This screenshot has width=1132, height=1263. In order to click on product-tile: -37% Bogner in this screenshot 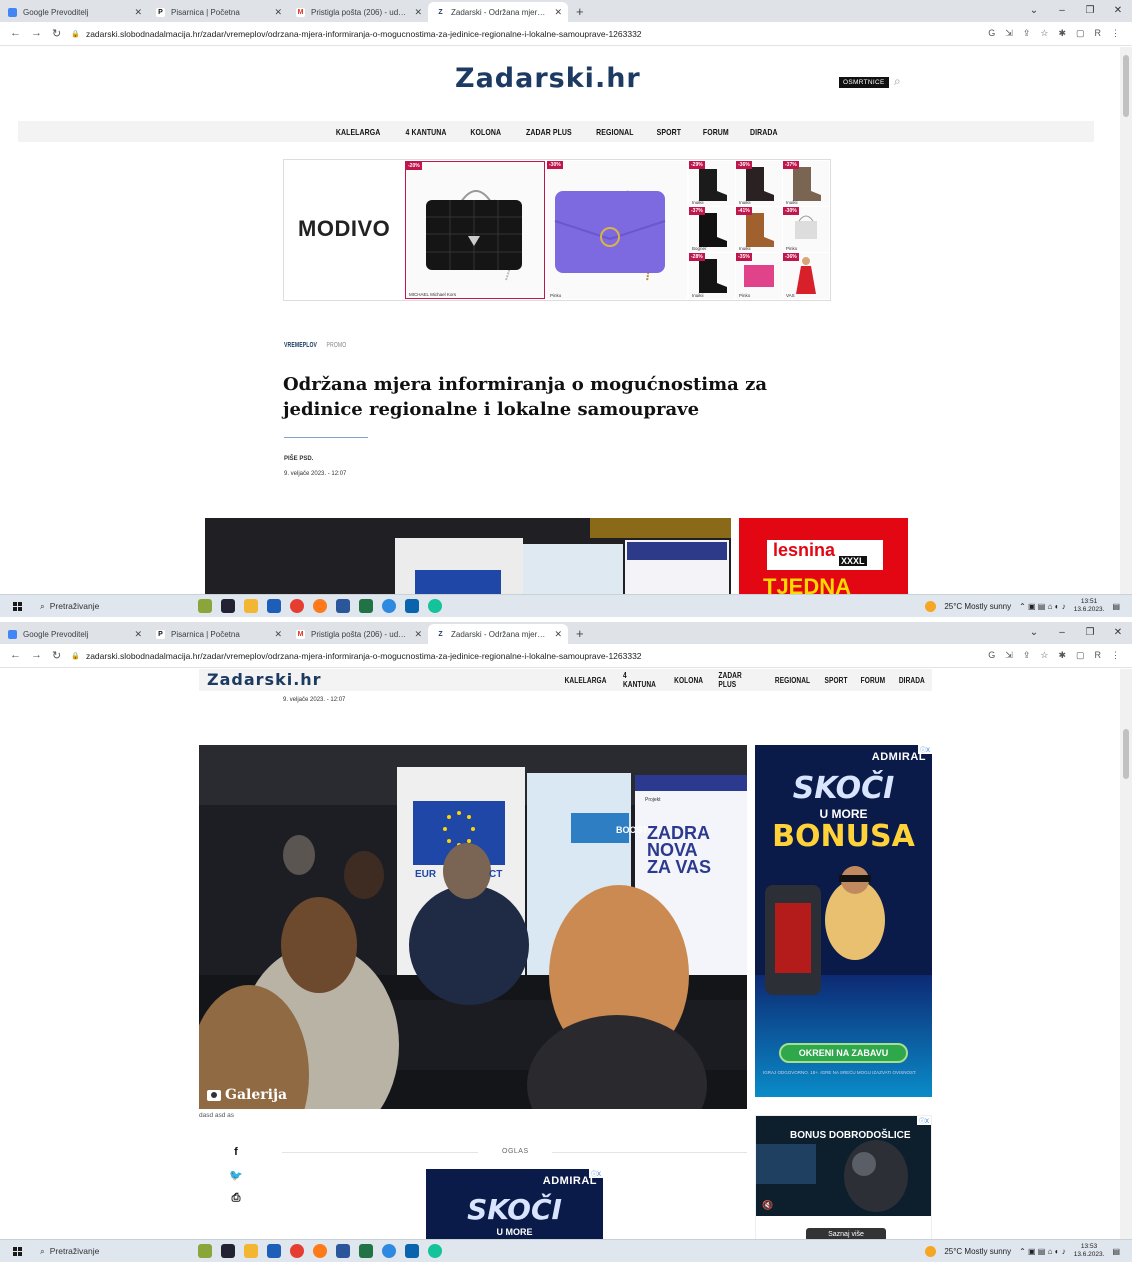, I will do `click(712, 229)`.